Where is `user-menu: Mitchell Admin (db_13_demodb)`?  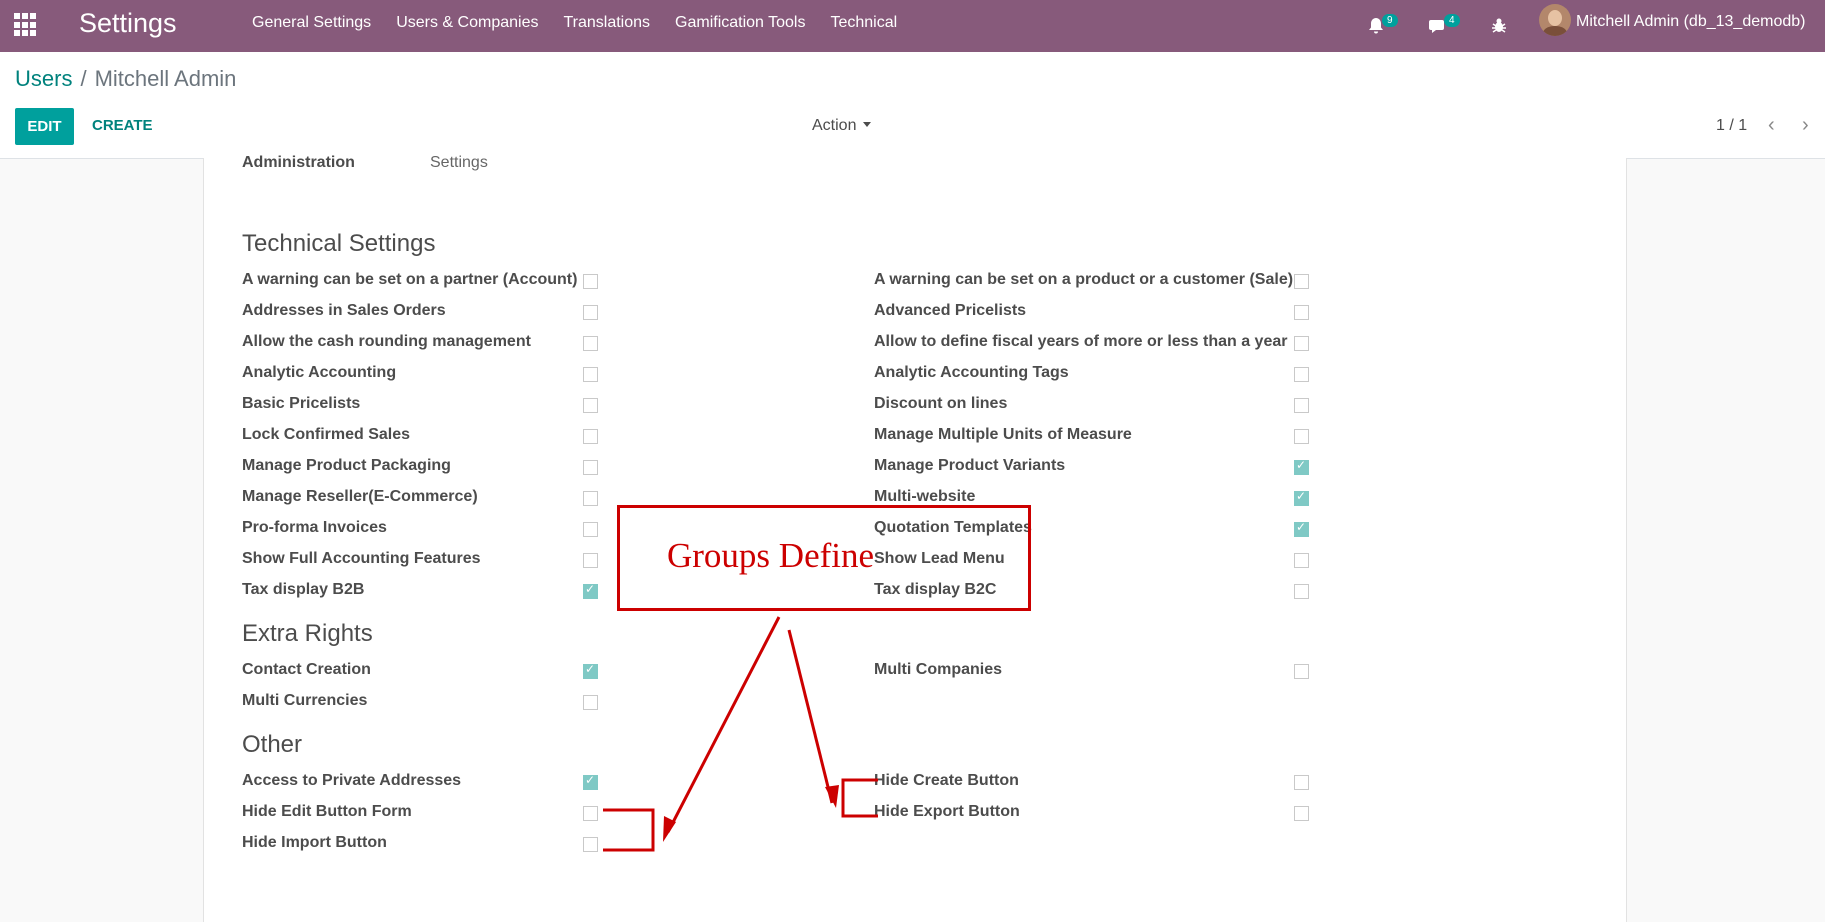 user-menu: Mitchell Admin (db_13_demodb) is located at coordinates (1690, 22).